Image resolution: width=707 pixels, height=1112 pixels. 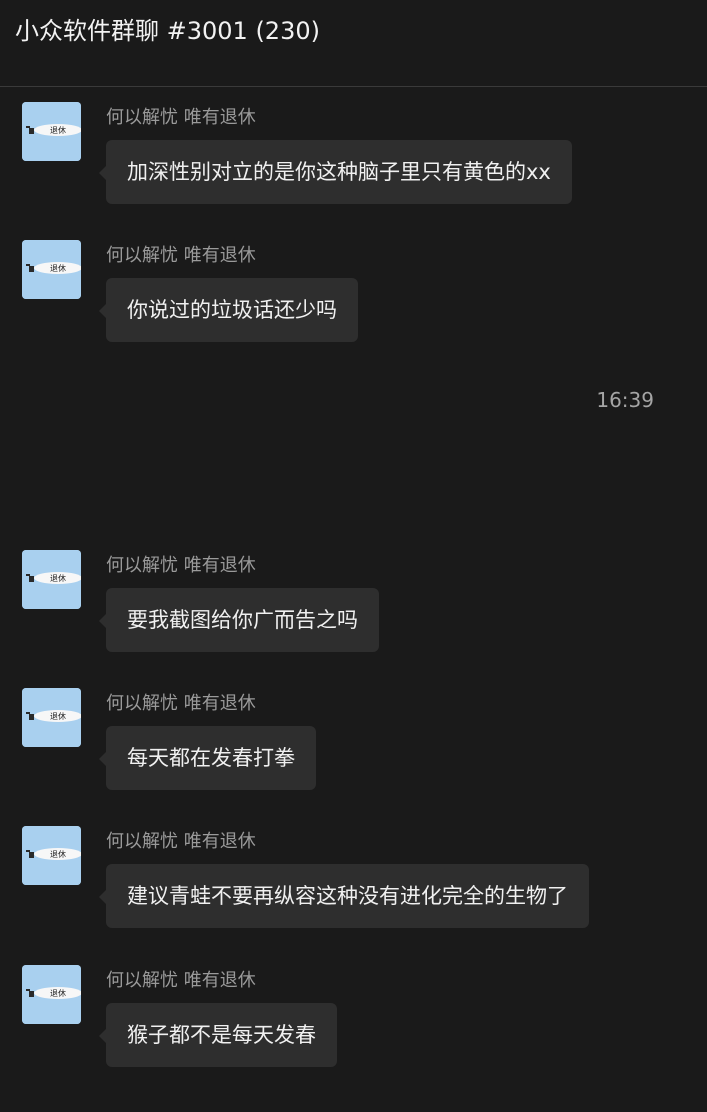 I want to click on message-bubble: 你说过的垃圾话还少吗, so click(x=228, y=310).